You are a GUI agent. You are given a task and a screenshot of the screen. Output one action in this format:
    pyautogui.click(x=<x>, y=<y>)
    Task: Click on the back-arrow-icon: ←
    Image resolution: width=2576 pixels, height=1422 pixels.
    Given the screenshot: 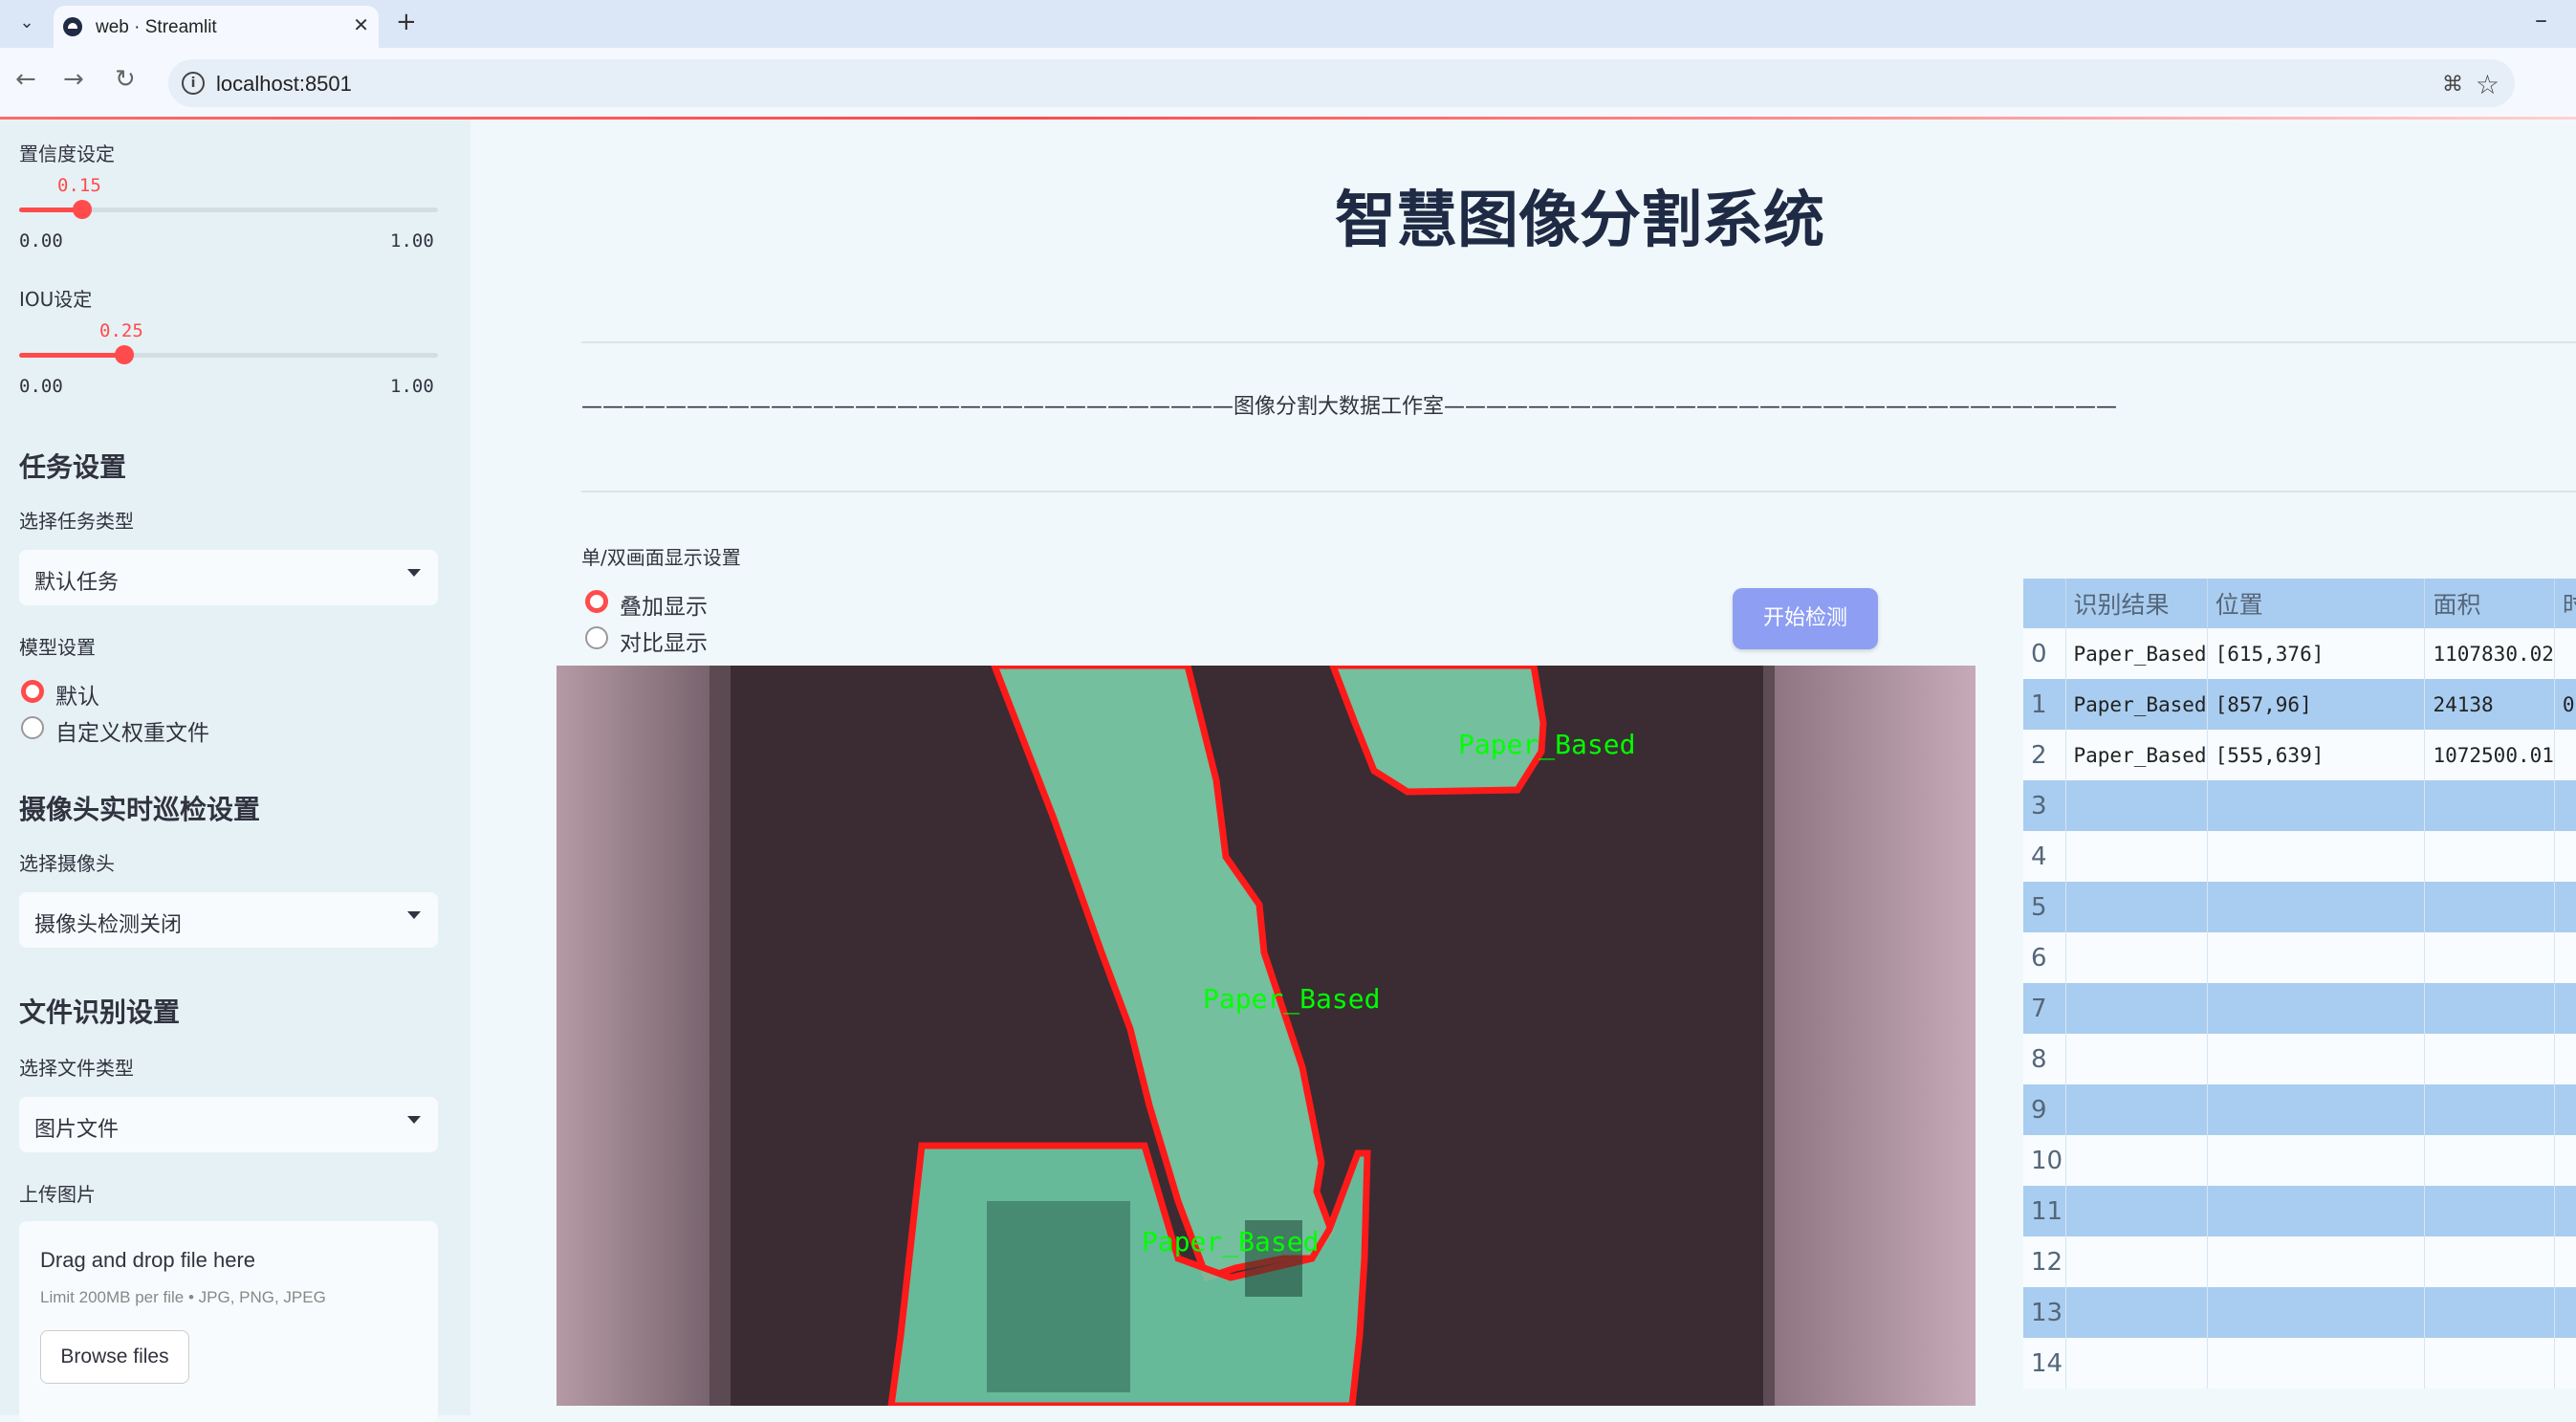 What is the action you would take?
    pyautogui.click(x=25, y=79)
    